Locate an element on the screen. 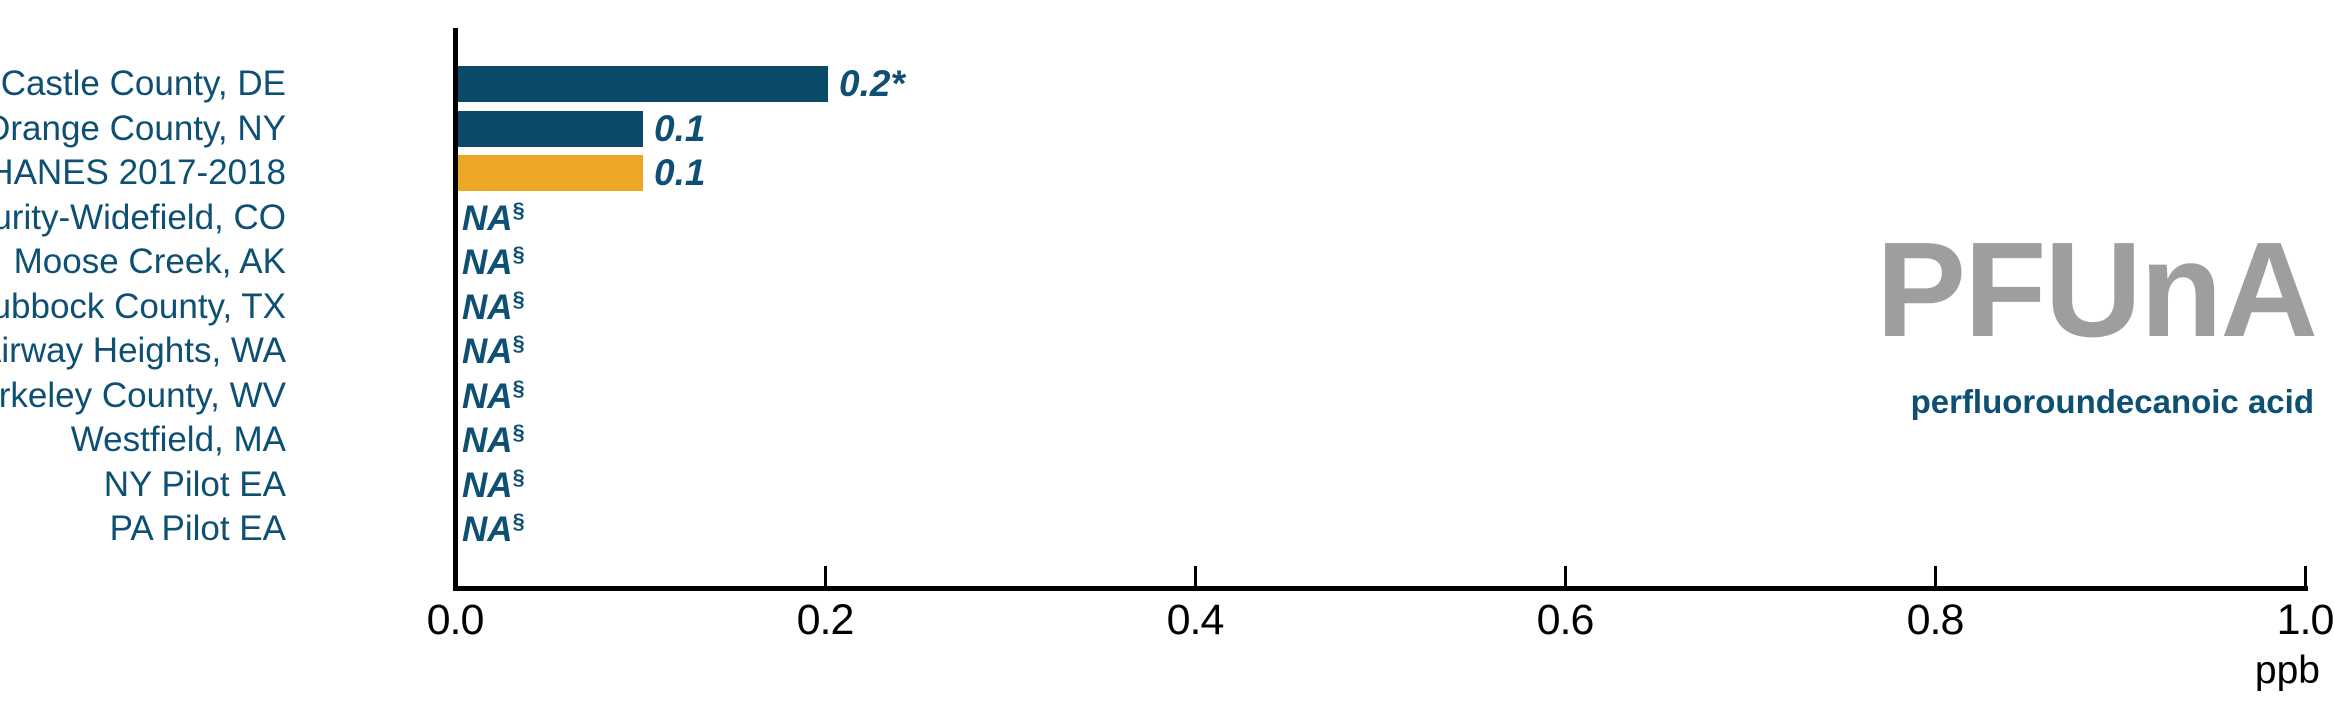  category-label: Orange County, NY is located at coordinates (143, 128).